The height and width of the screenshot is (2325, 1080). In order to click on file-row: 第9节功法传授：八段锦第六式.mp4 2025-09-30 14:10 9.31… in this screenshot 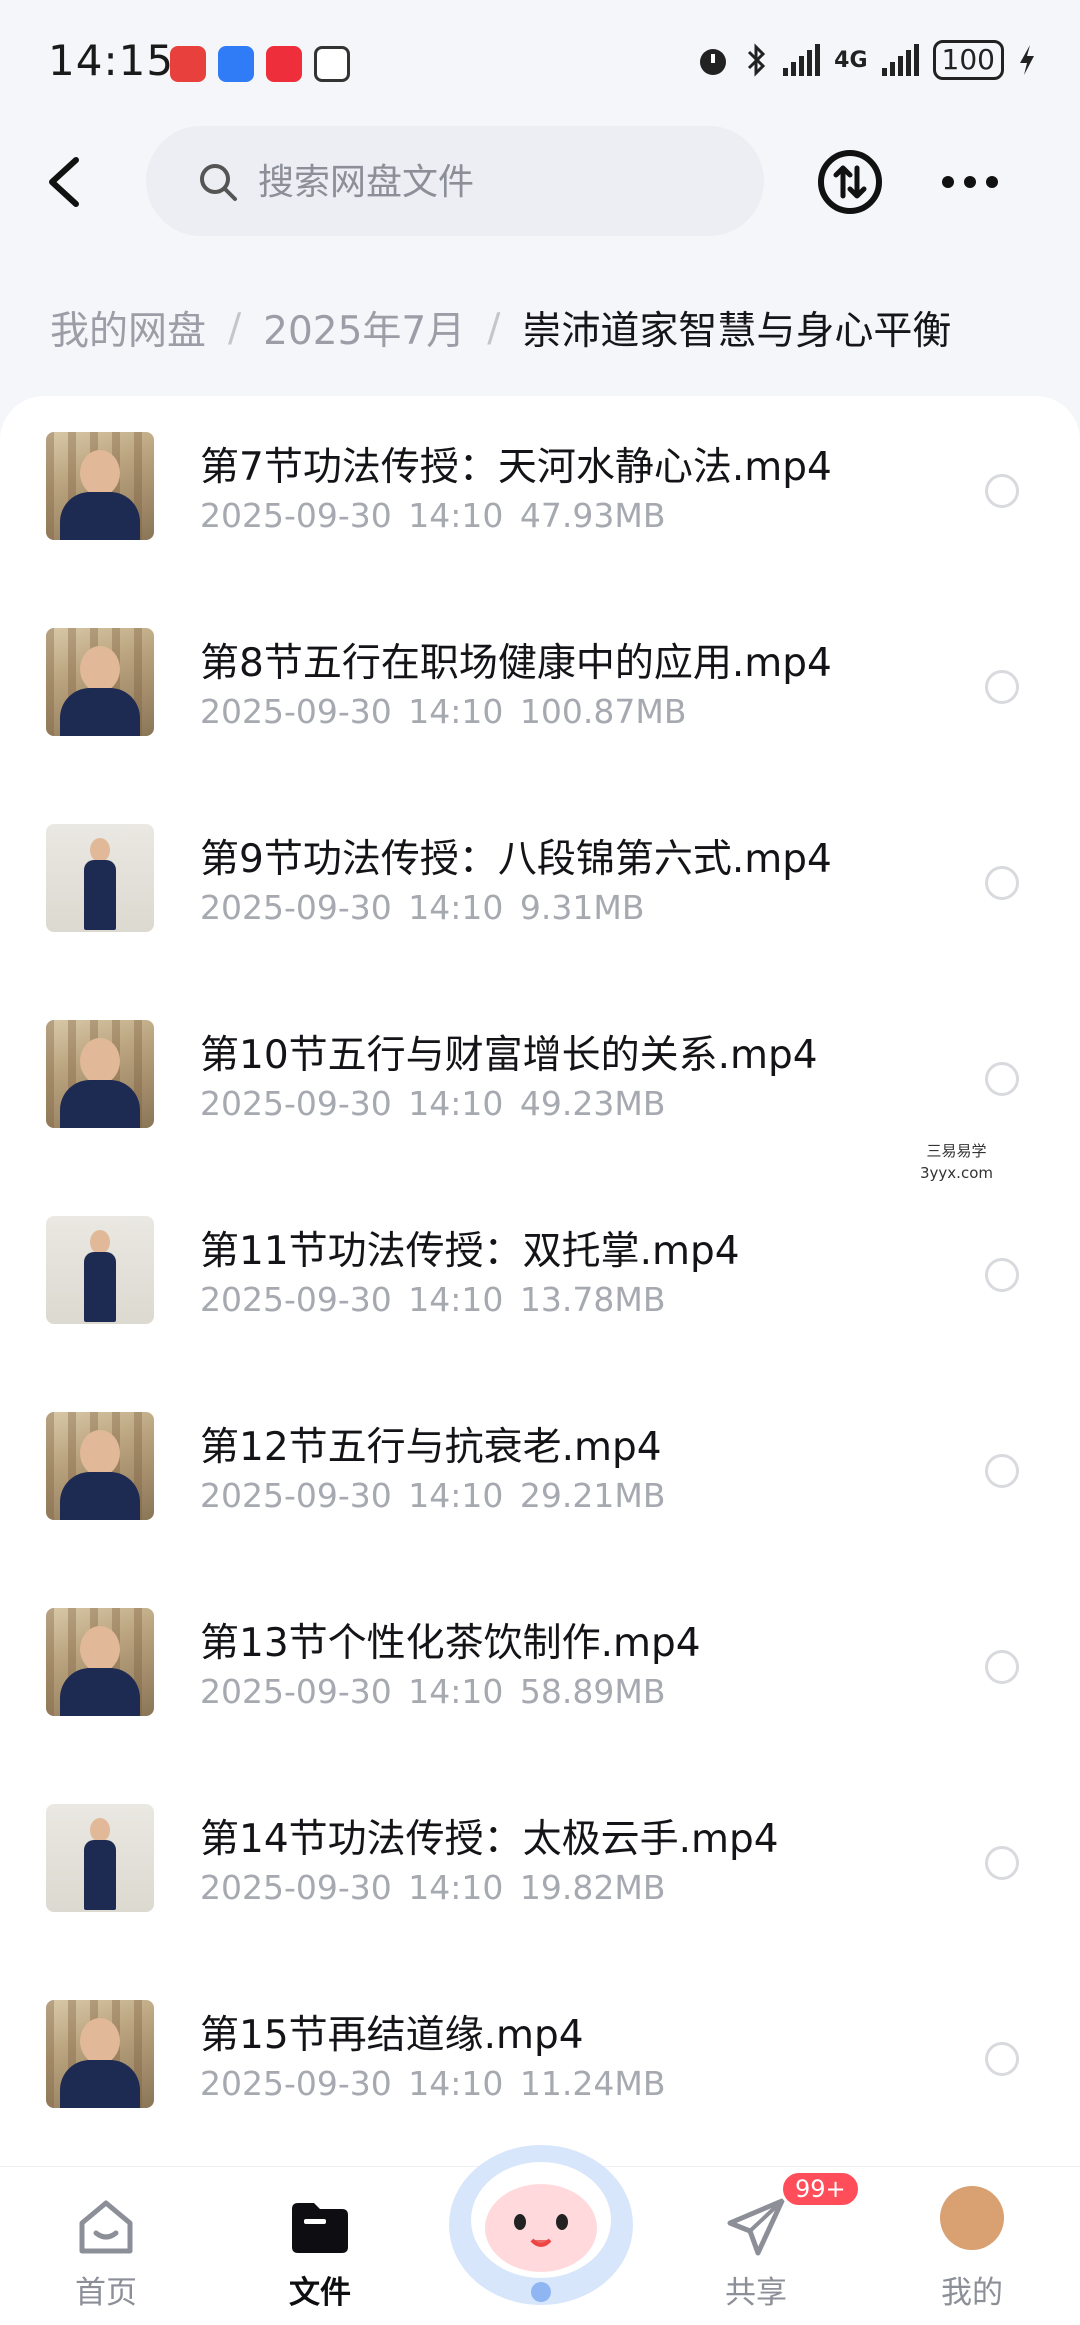, I will do `click(540, 886)`.